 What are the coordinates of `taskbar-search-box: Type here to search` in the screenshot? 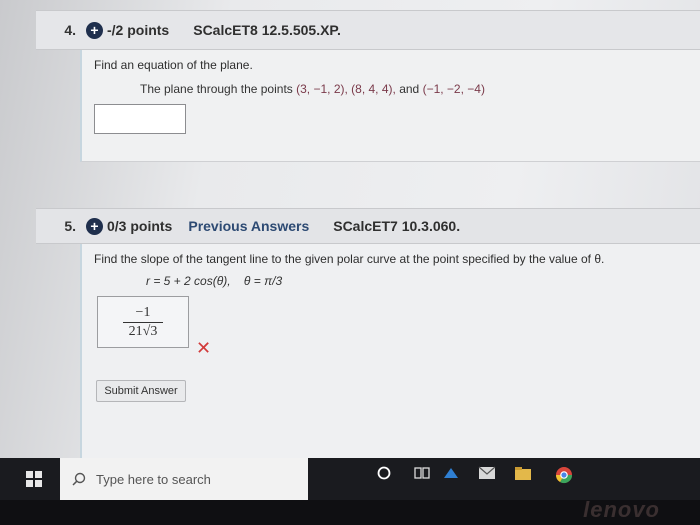 It's located at (184, 479).